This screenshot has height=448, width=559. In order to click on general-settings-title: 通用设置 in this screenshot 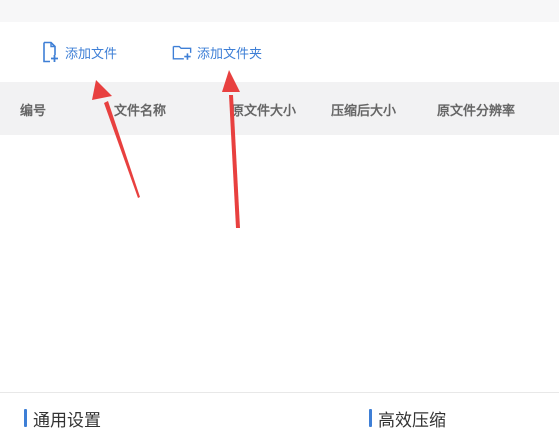, I will do `click(67, 420)`.